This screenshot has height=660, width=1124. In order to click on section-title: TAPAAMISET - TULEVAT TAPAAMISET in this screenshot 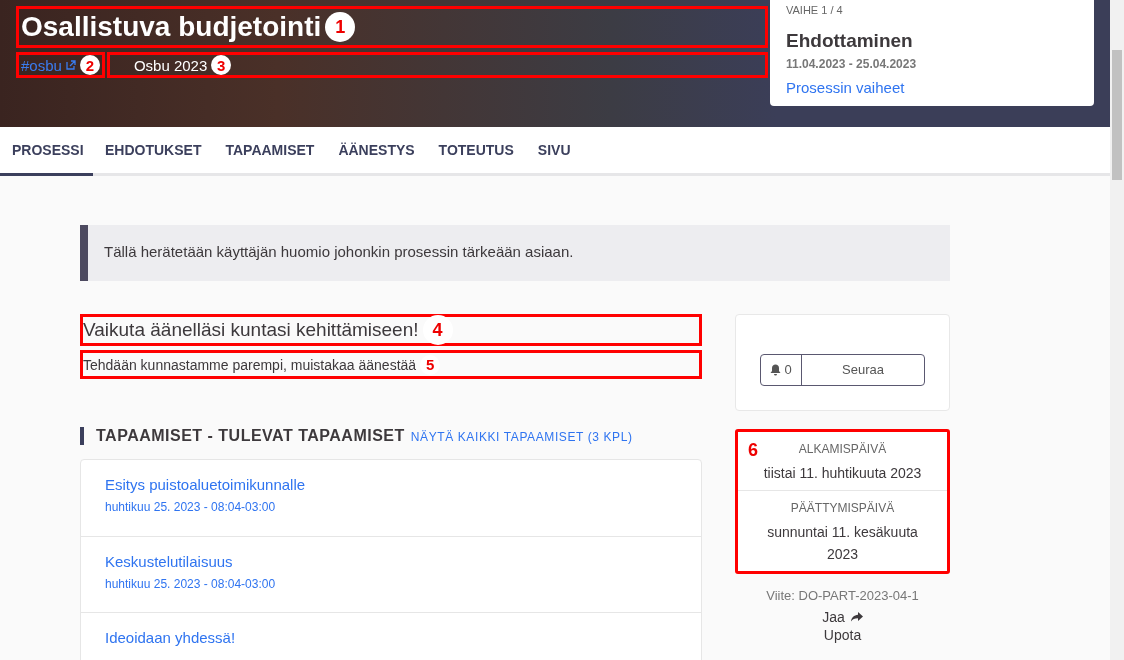, I will do `click(250, 436)`.